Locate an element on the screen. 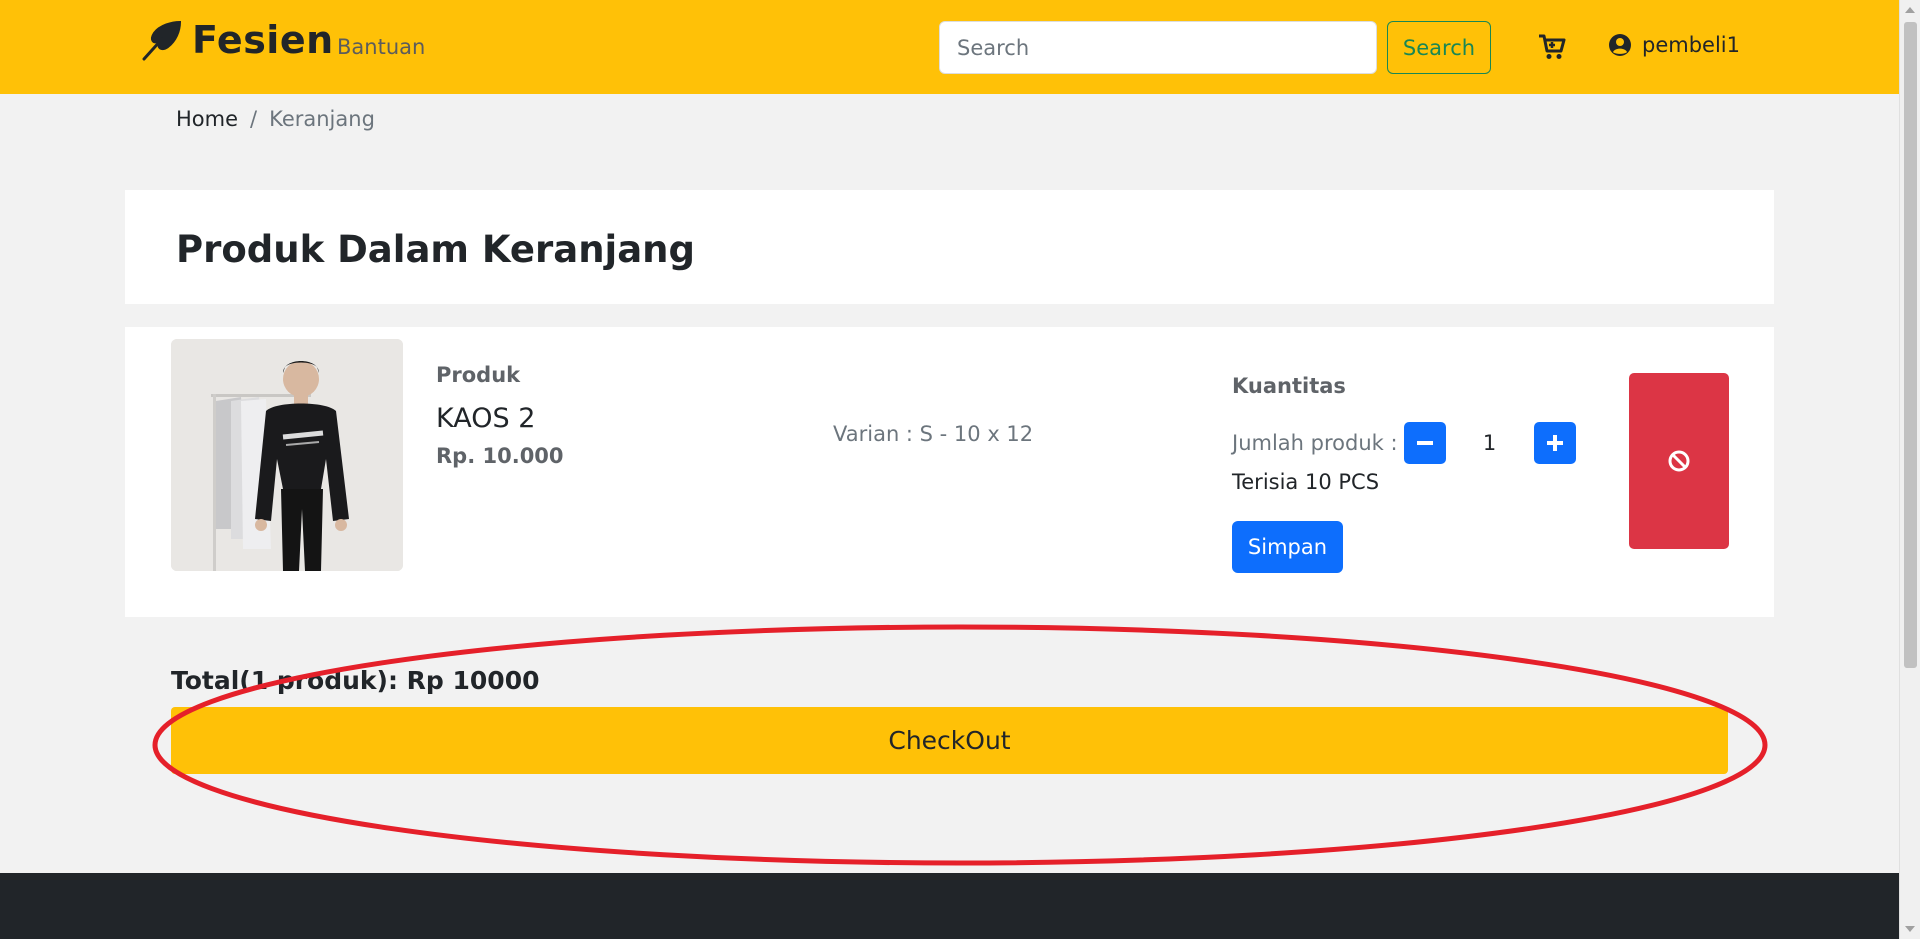 The image size is (1920, 939). username: pembeli1 is located at coordinates (1691, 45).